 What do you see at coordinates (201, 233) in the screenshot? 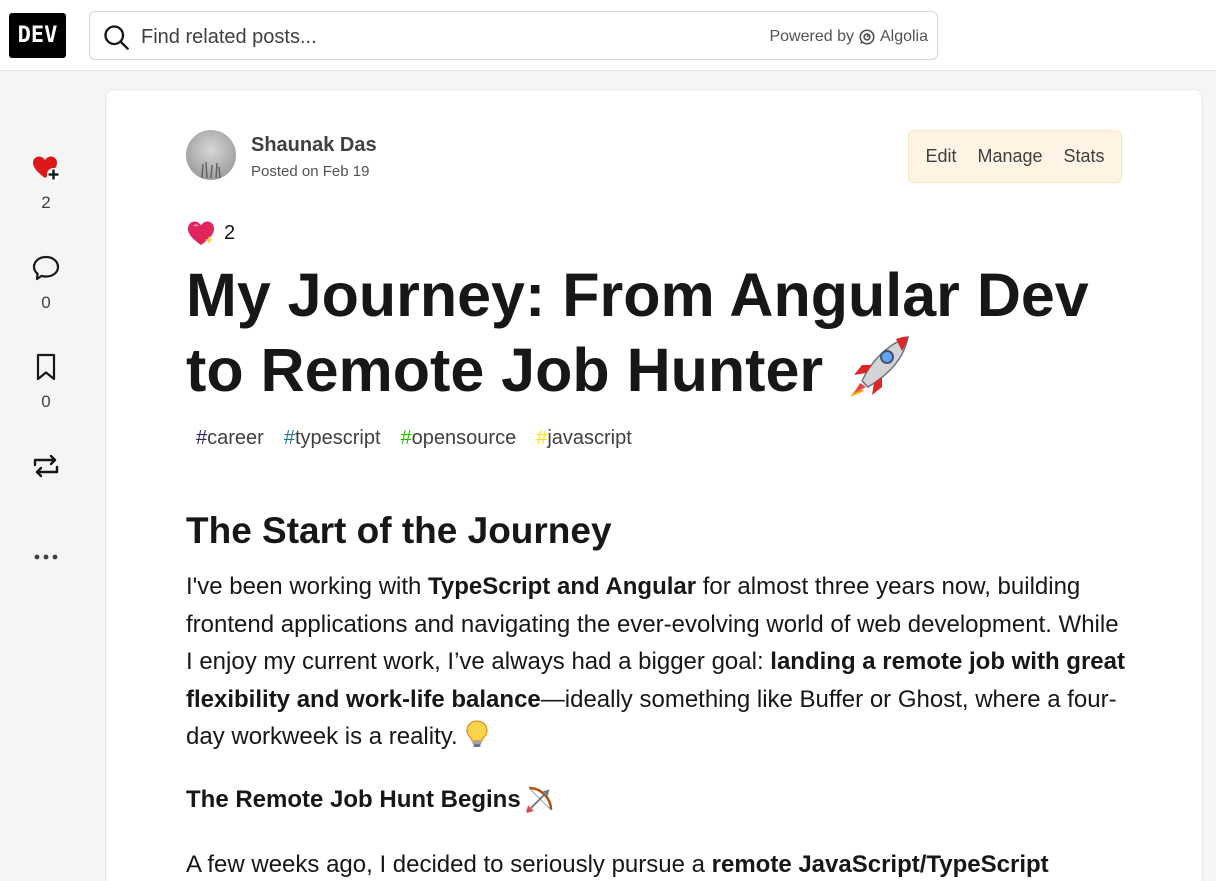
I see `sparkle-heart-icon` at bounding box center [201, 233].